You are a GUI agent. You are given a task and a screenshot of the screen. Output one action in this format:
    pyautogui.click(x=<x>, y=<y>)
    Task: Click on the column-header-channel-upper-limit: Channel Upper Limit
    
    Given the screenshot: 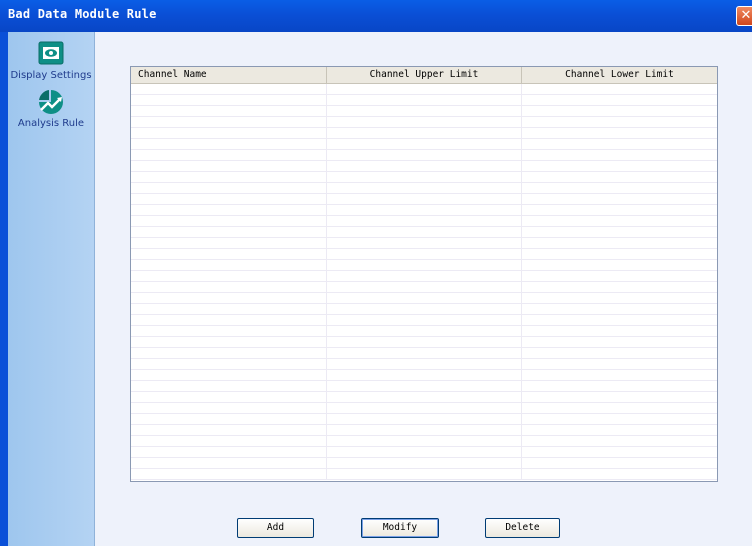 What is the action you would take?
    pyautogui.click(x=424, y=75)
    